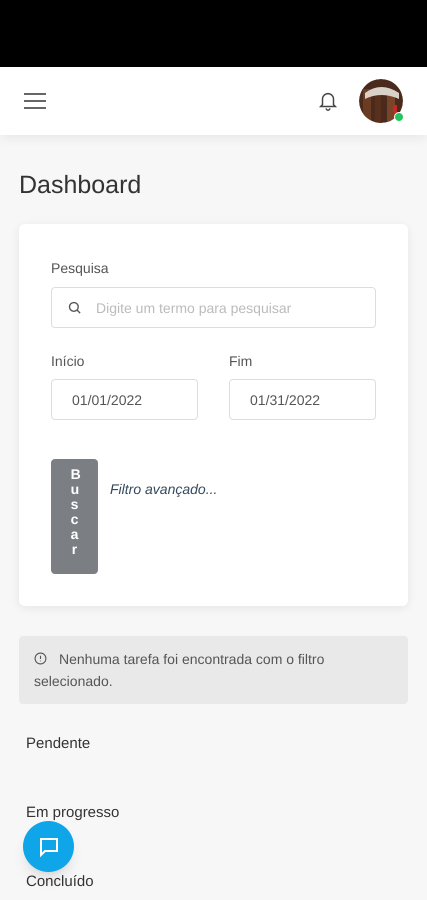 This screenshot has height=900, width=427. I want to click on search-field: Digite um termo para pesquisar, so click(213, 307).